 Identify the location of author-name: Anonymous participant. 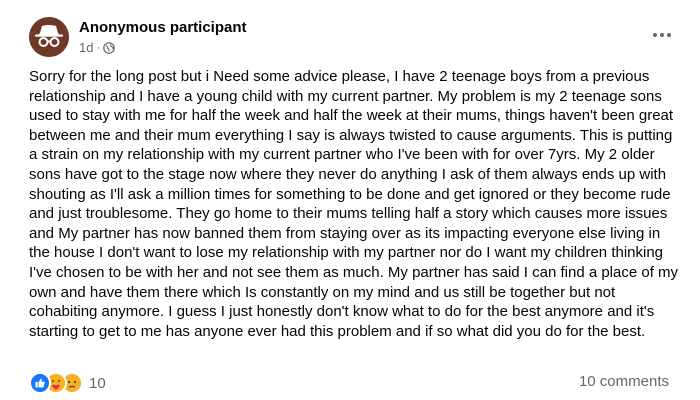
(163, 27).